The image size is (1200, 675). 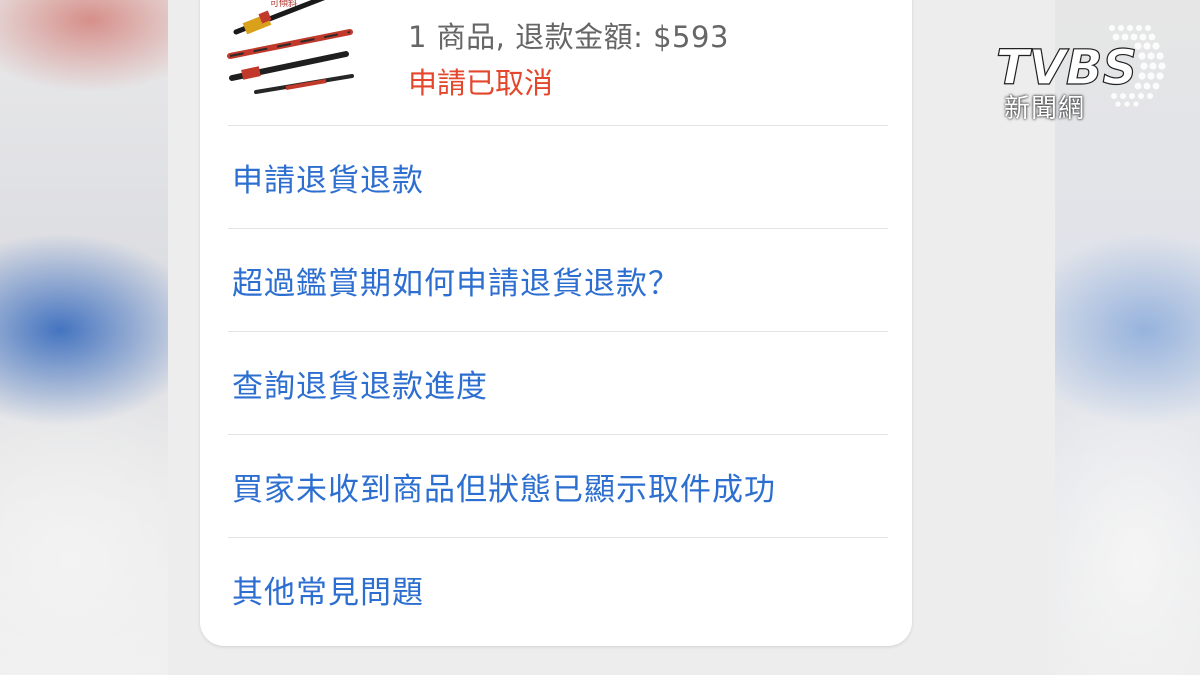 What do you see at coordinates (328, 180) in the screenshot?
I see `faq-item-label: 申請退貨退款` at bounding box center [328, 180].